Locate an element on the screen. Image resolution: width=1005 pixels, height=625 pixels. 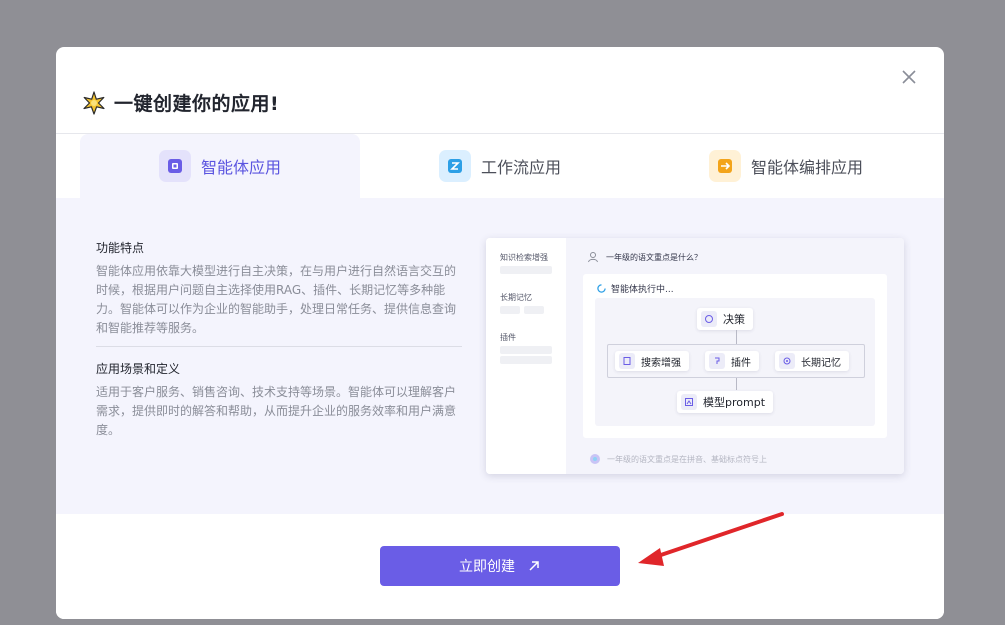
create-now-button: 立即创建 is located at coordinates (500, 566).